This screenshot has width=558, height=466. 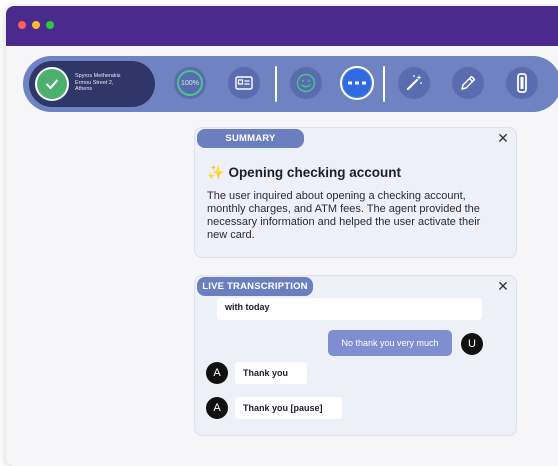 What do you see at coordinates (84, 89) in the screenshot?
I see `agent-address-line2: Athens` at bounding box center [84, 89].